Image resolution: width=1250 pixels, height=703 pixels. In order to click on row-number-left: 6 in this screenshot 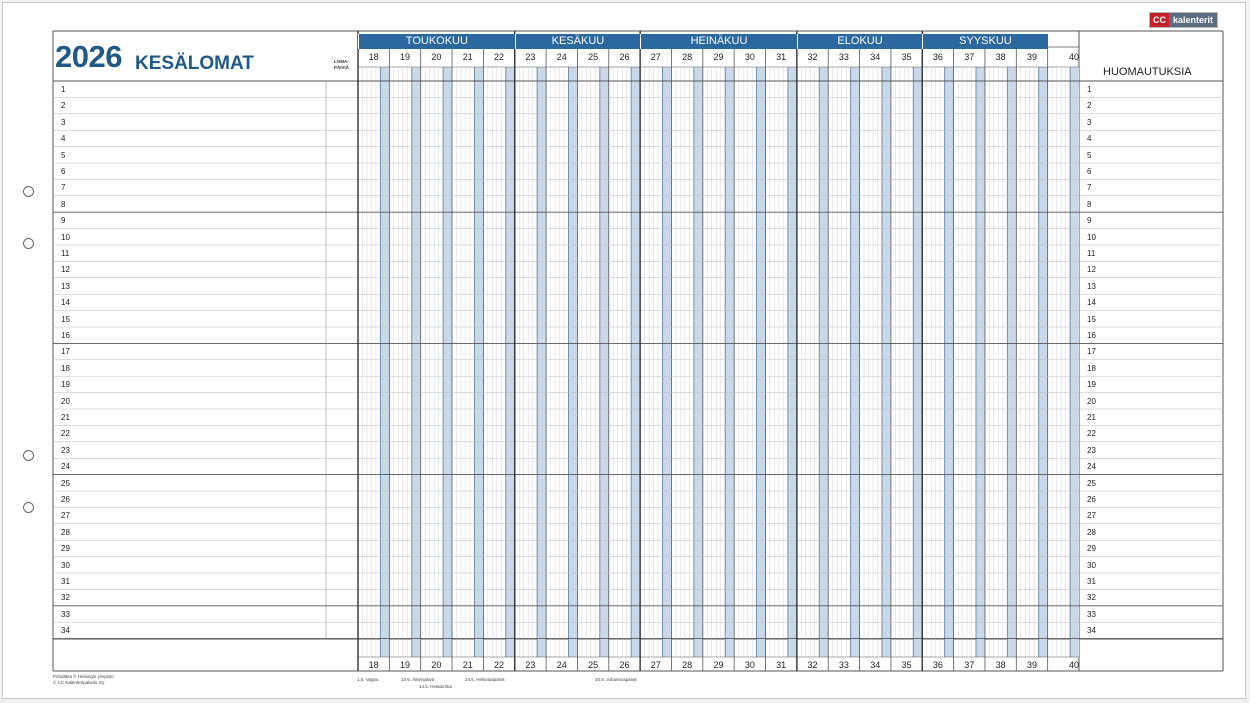, I will do `click(63, 171)`.